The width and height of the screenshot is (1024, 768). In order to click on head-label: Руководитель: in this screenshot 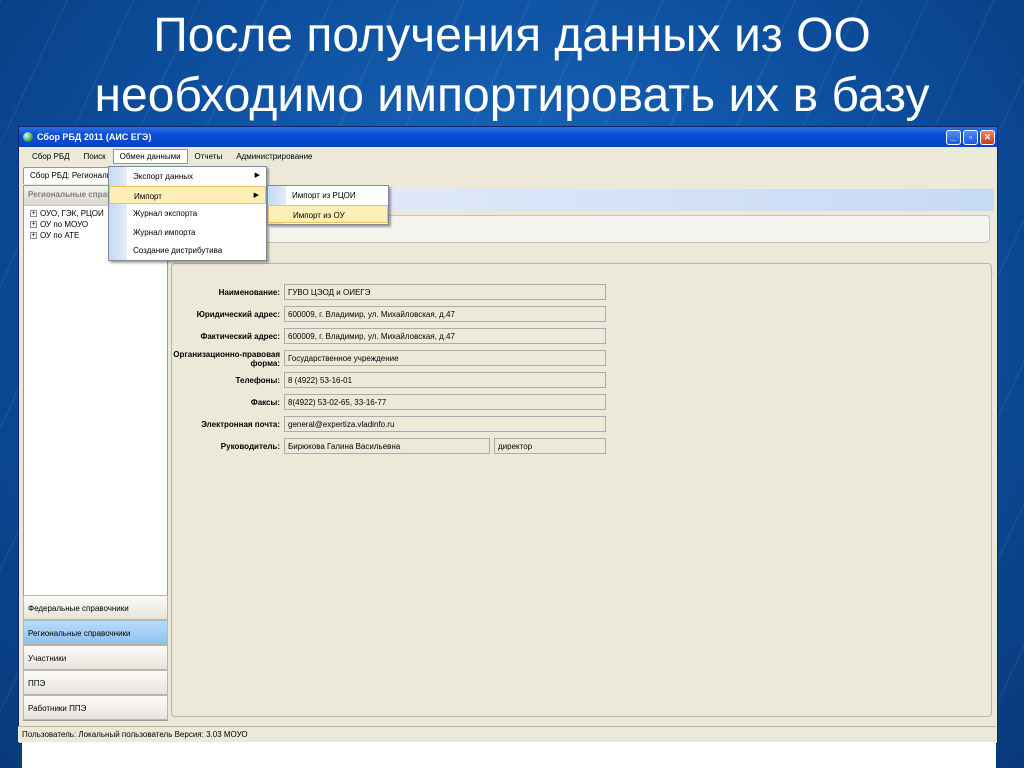, I will do `click(250, 446)`.